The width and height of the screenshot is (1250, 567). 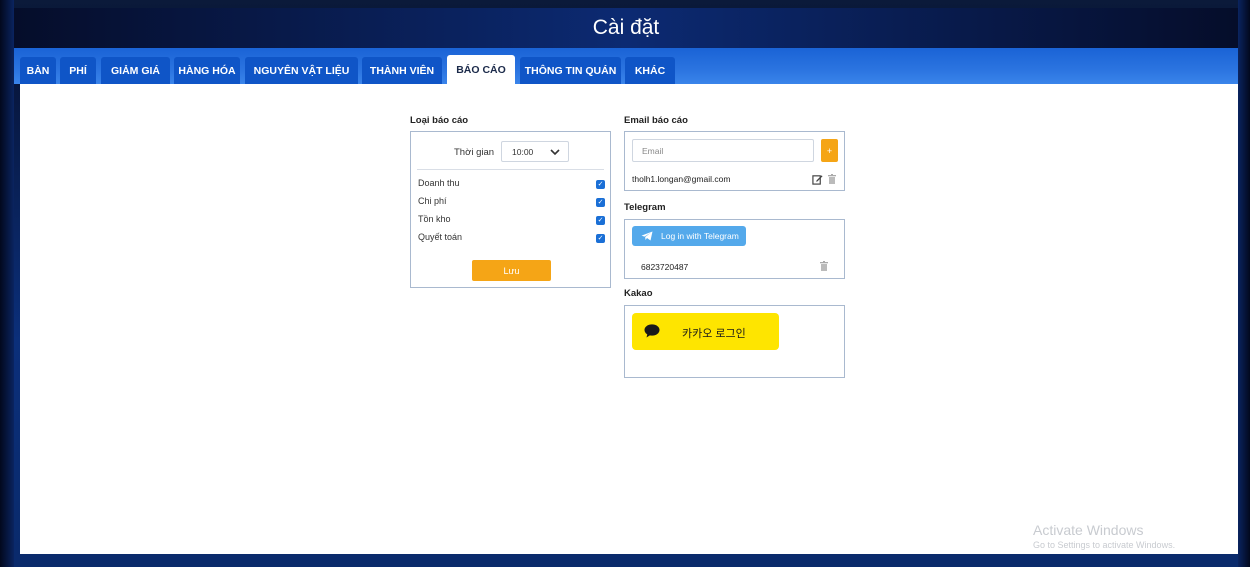 I want to click on telegram-panel: Log in with Telegram 6823720487, so click(x=734, y=249).